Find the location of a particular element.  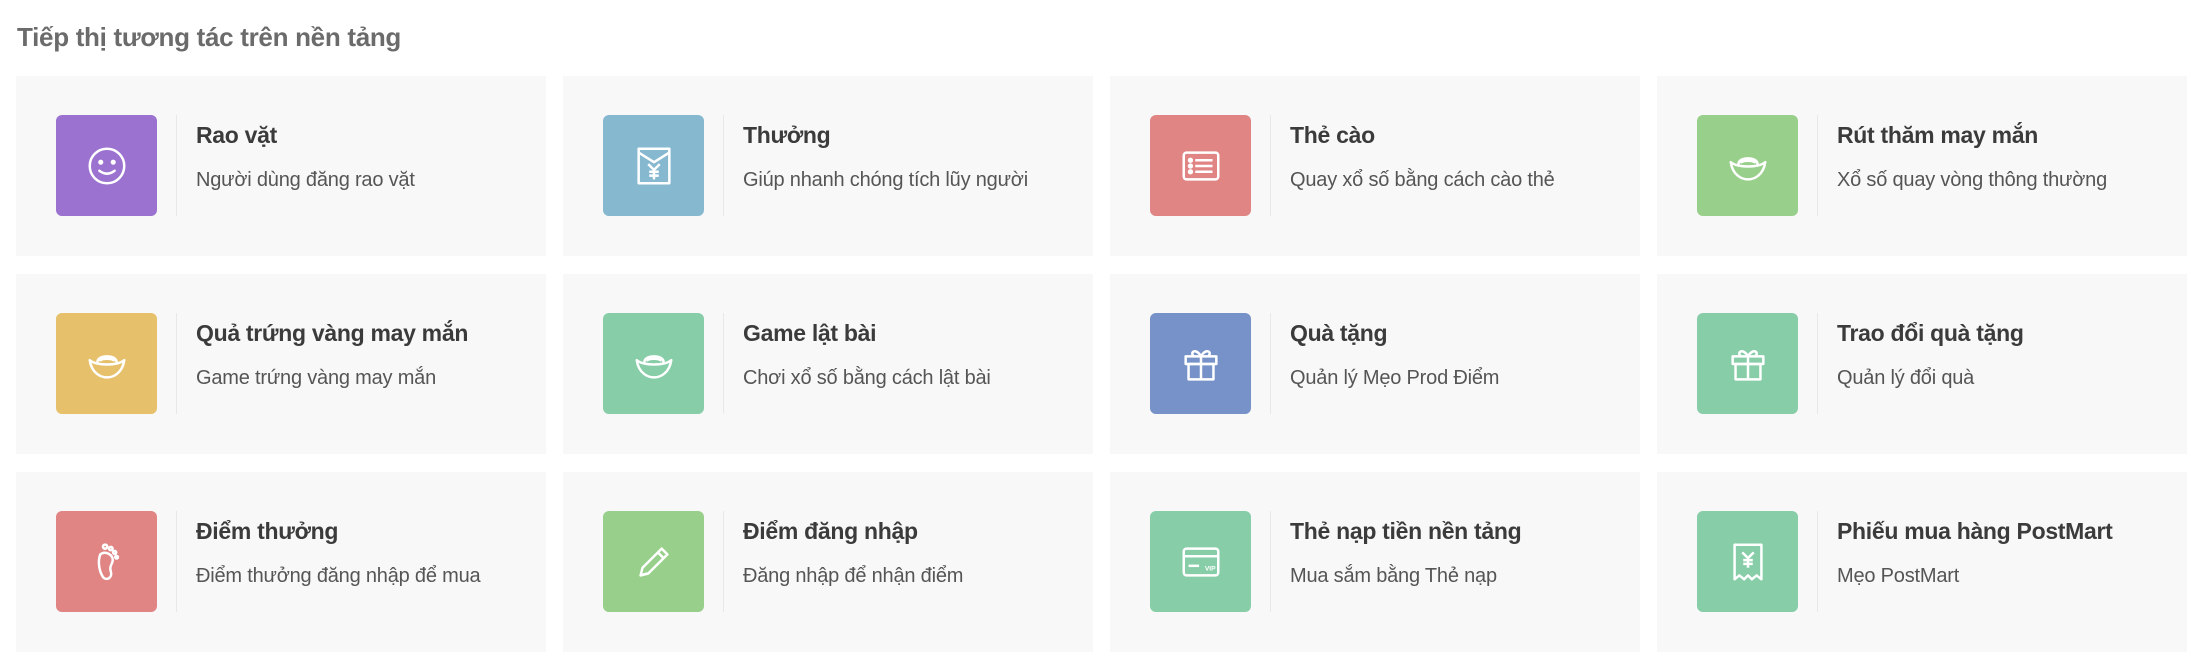

feature-card-diem-thuong: Điểm thưởng Điểm thưởng đăng nhập để mua is located at coordinates (281, 562).